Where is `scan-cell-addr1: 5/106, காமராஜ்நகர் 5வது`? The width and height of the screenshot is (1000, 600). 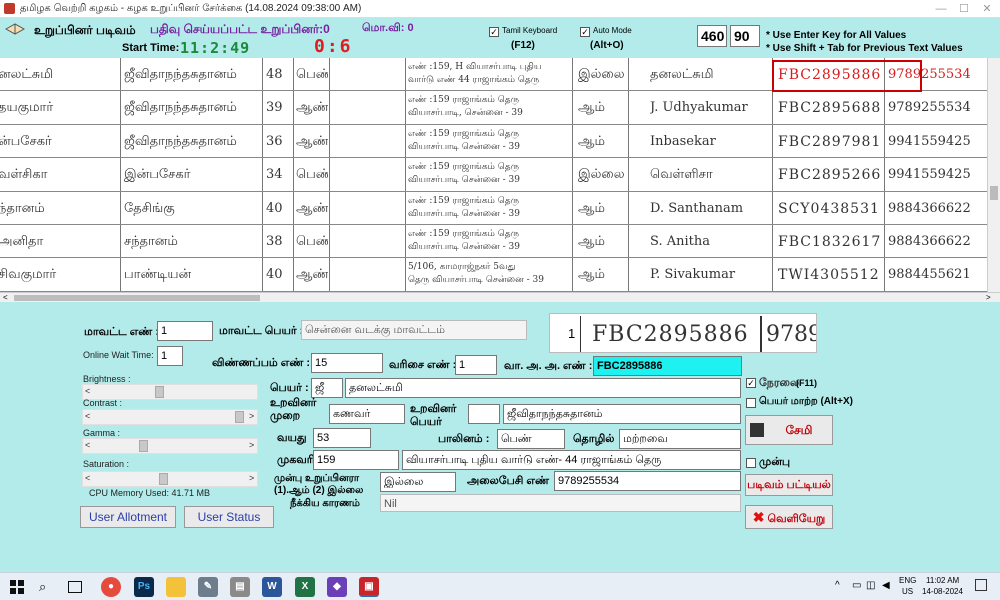 scan-cell-addr1: 5/106, காமராஜ்நகர் 5வது is located at coordinates (462, 267).